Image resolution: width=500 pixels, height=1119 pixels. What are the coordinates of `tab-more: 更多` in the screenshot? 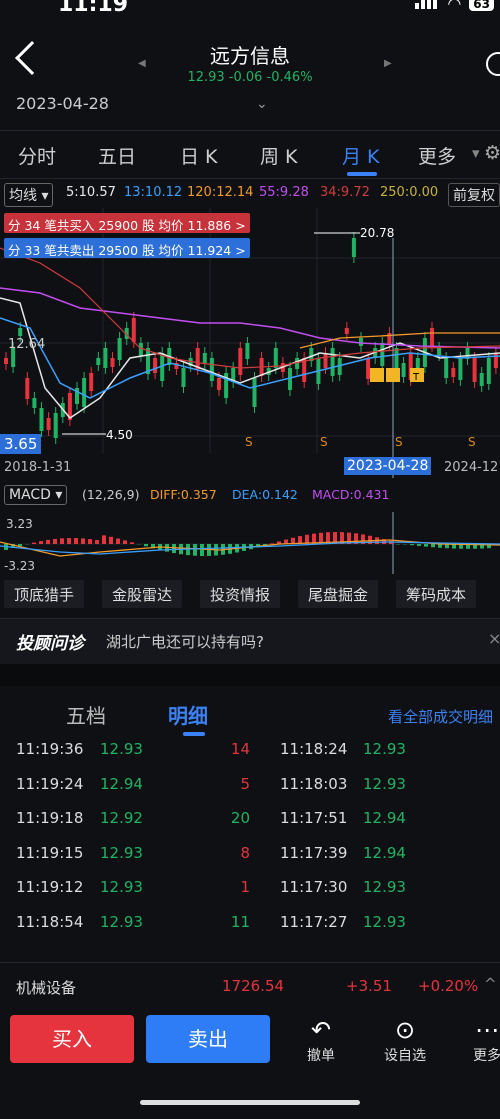 It's located at (437, 155).